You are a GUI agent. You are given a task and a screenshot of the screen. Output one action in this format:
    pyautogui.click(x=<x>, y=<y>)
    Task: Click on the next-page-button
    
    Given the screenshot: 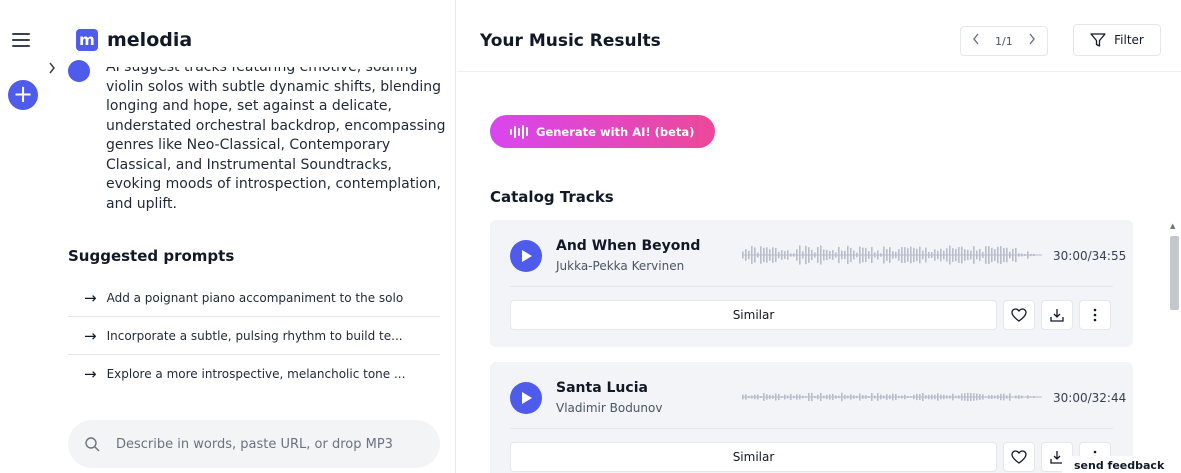 What is the action you would take?
    pyautogui.click(x=1032, y=41)
    